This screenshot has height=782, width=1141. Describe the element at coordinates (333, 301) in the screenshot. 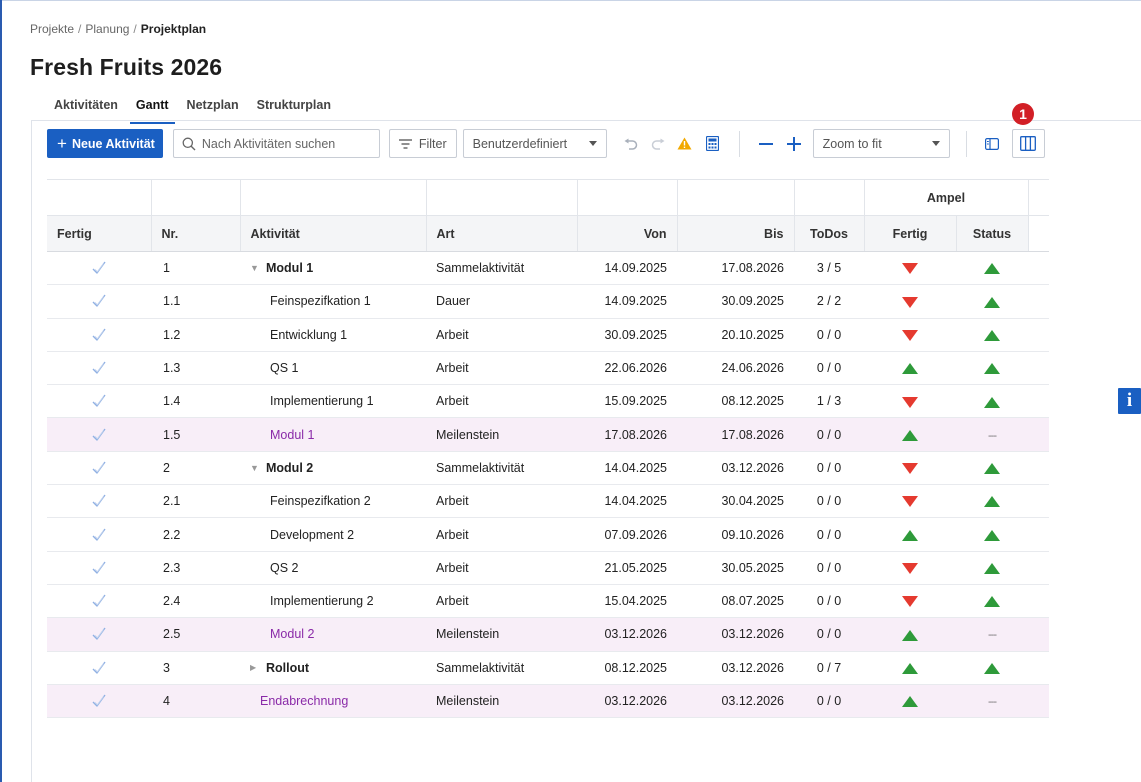

I see `activity-cell: Feinspezifkation 1` at that location.